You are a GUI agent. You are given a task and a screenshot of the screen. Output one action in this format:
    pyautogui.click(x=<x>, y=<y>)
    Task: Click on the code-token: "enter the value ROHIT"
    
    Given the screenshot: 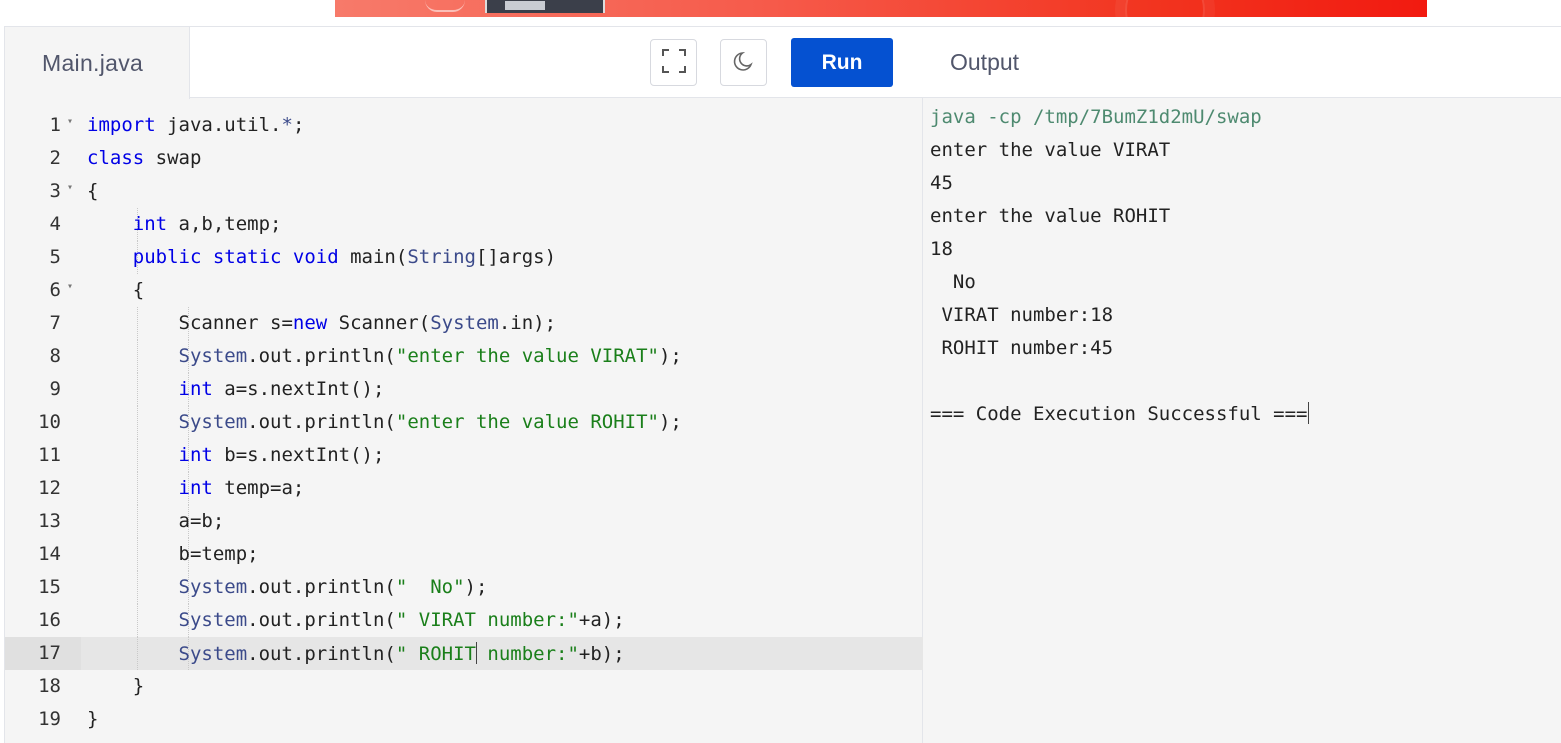 What is the action you would take?
    pyautogui.click(x=527, y=422)
    